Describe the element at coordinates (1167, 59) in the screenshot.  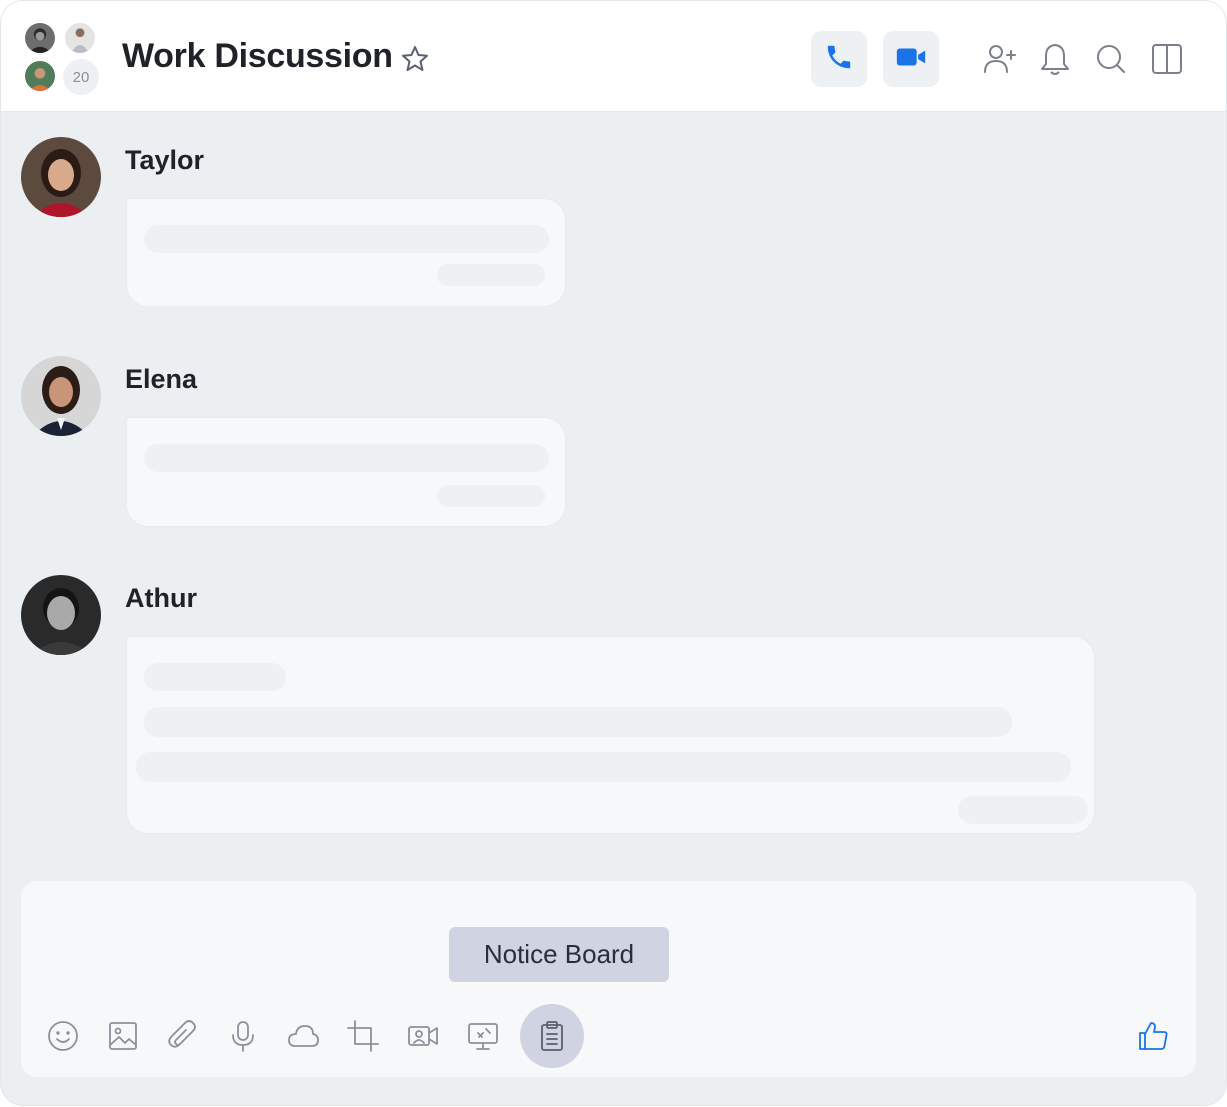
I see `panel-icon` at that location.